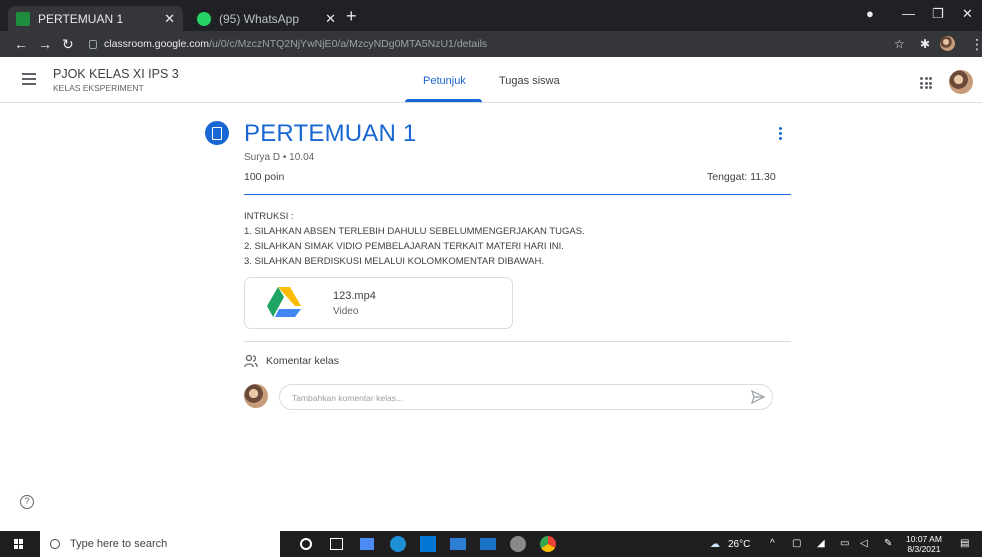 The height and width of the screenshot is (557, 982). What do you see at coordinates (976, 44) in the screenshot?
I see `browser-menu-icon: ⋮` at bounding box center [976, 44].